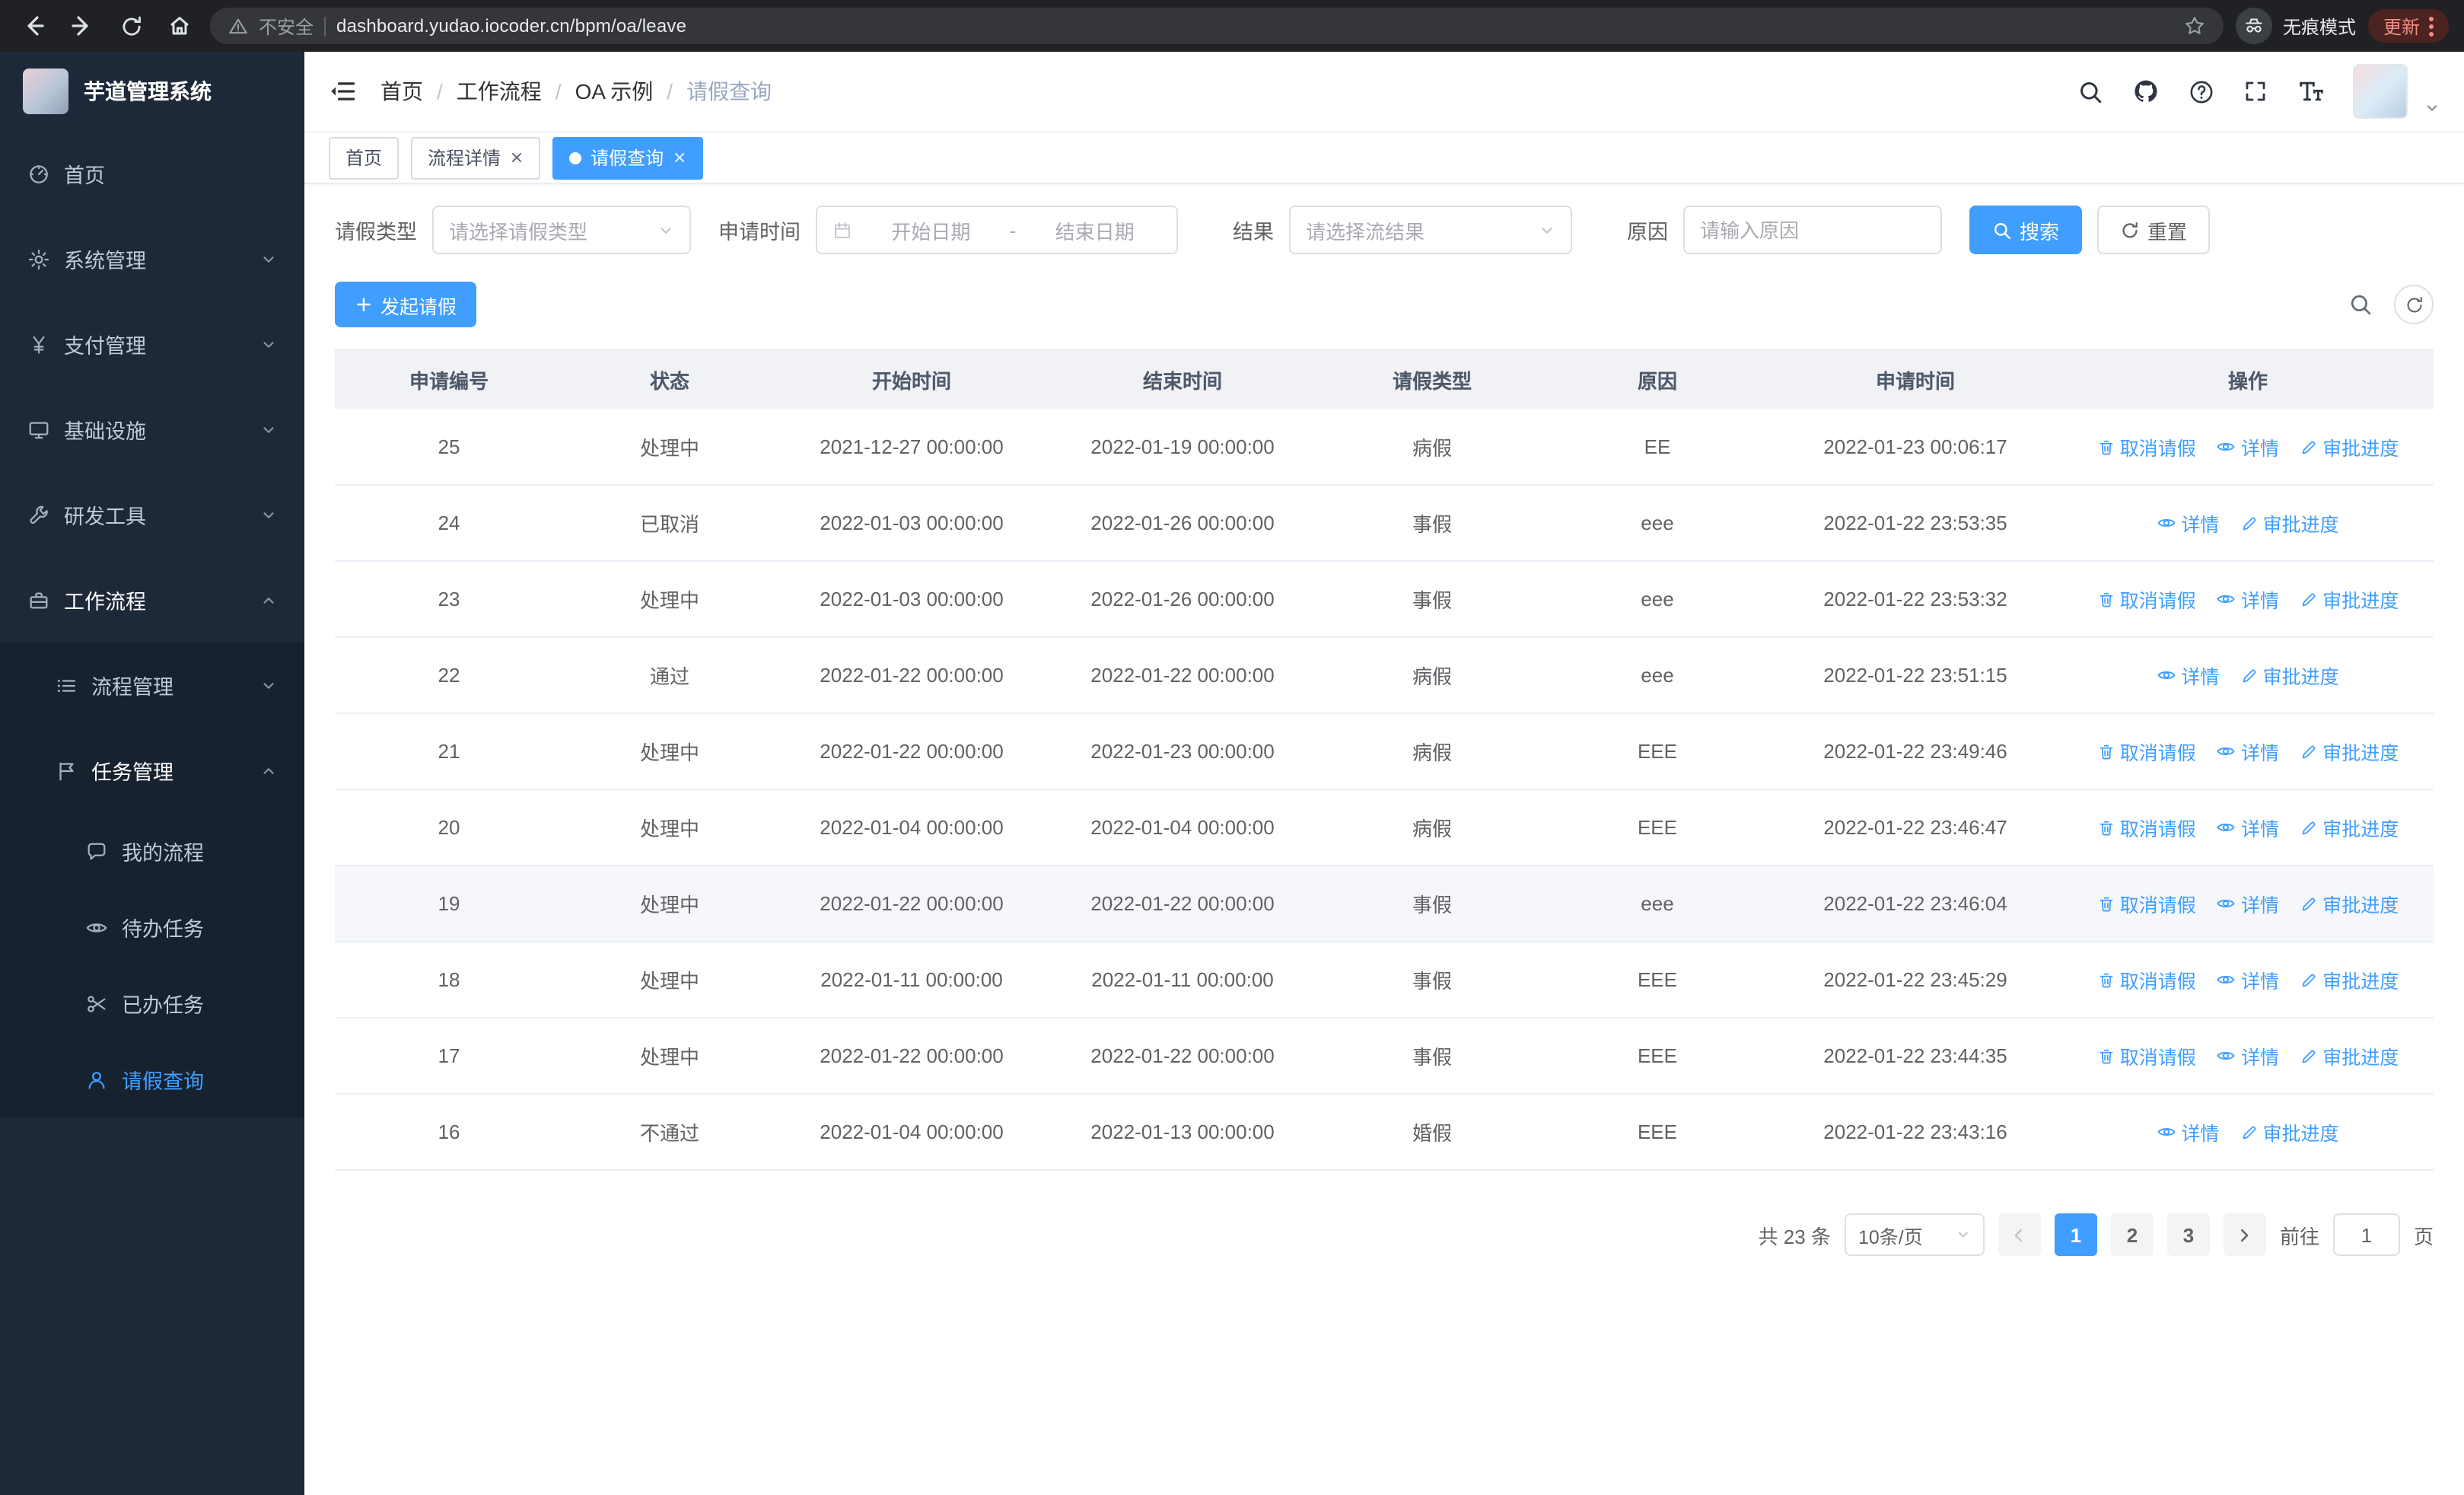 The height and width of the screenshot is (1495, 2464). I want to click on result-select: 请选择流结果, so click(1430, 230).